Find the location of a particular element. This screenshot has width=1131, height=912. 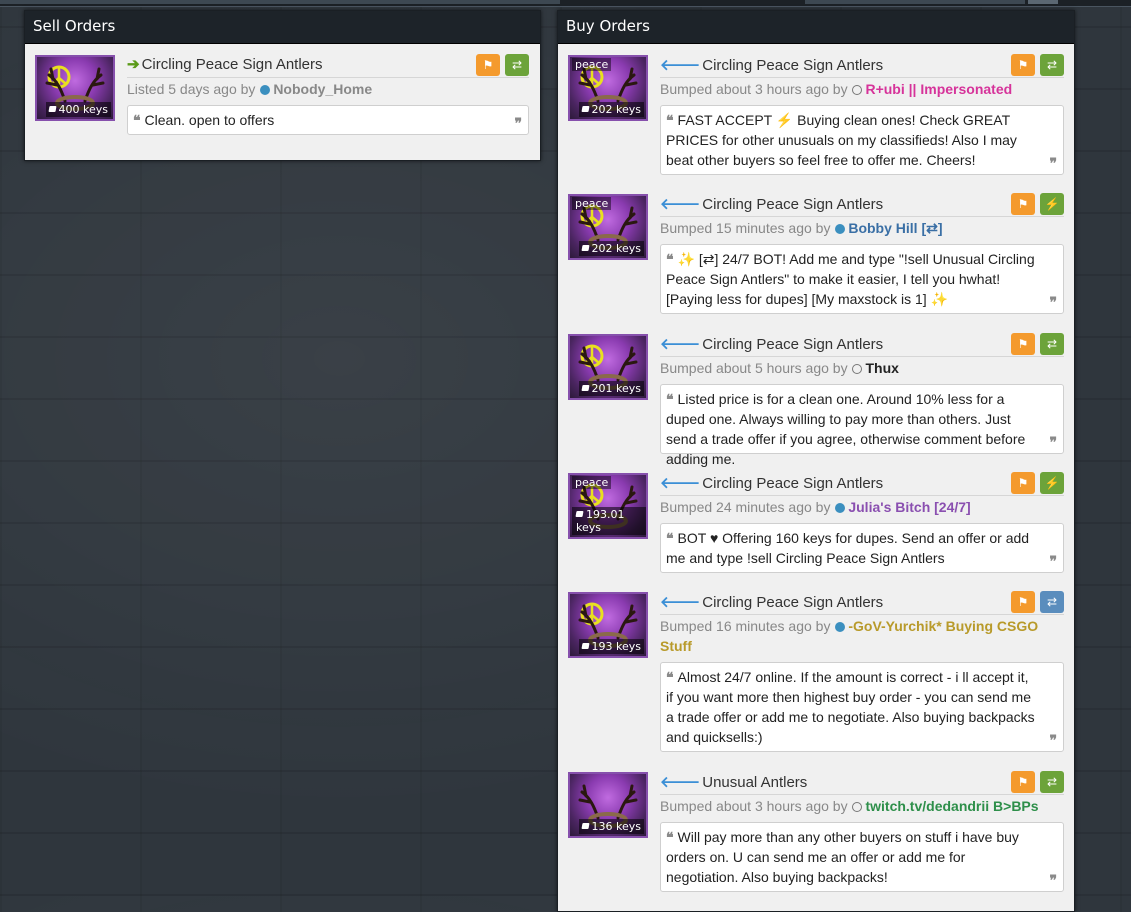

item-price: 400 keys is located at coordinates (78, 109).